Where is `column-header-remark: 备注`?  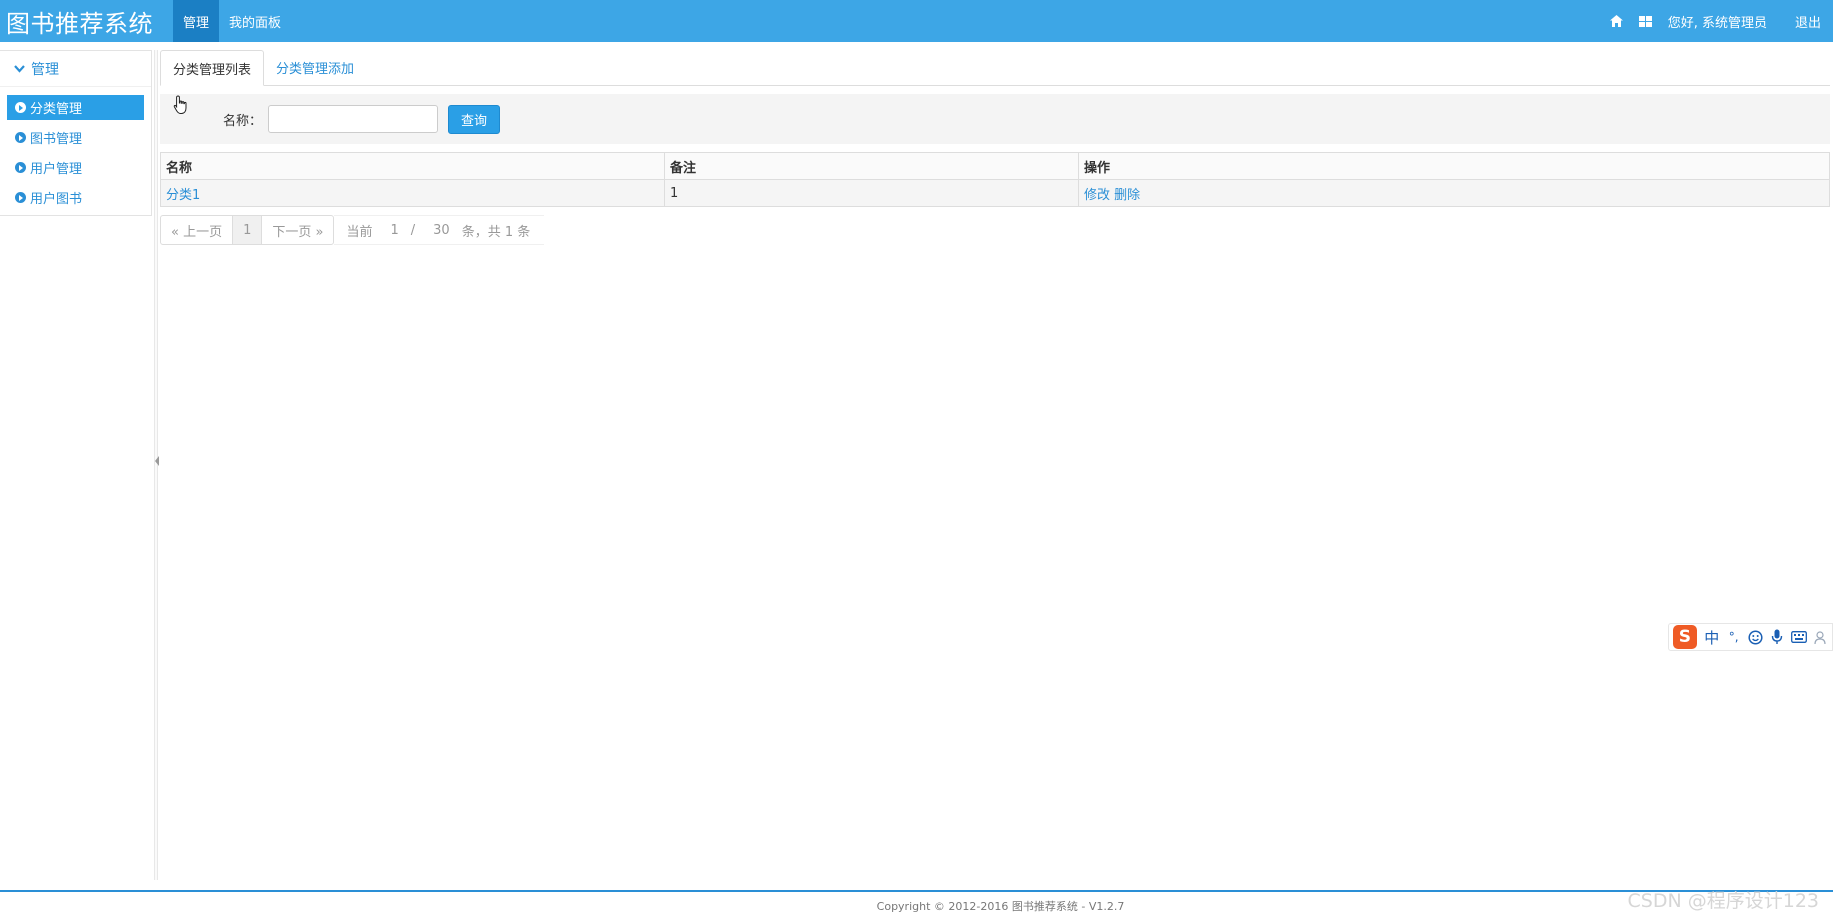
column-header-remark: 备注 is located at coordinates (871, 166).